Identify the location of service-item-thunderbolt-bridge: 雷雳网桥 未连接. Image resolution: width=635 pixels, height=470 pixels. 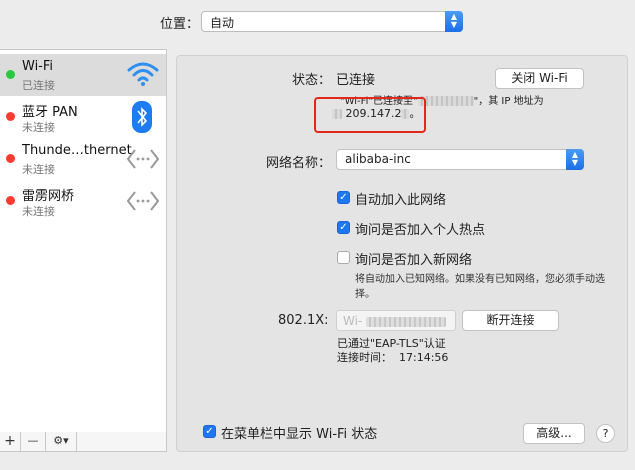
(83, 201).